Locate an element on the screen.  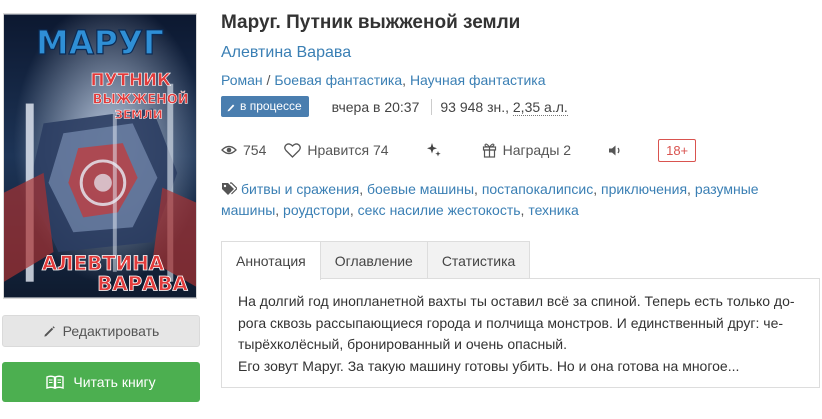
author-link: Алевтина Варава is located at coordinates (286, 53).